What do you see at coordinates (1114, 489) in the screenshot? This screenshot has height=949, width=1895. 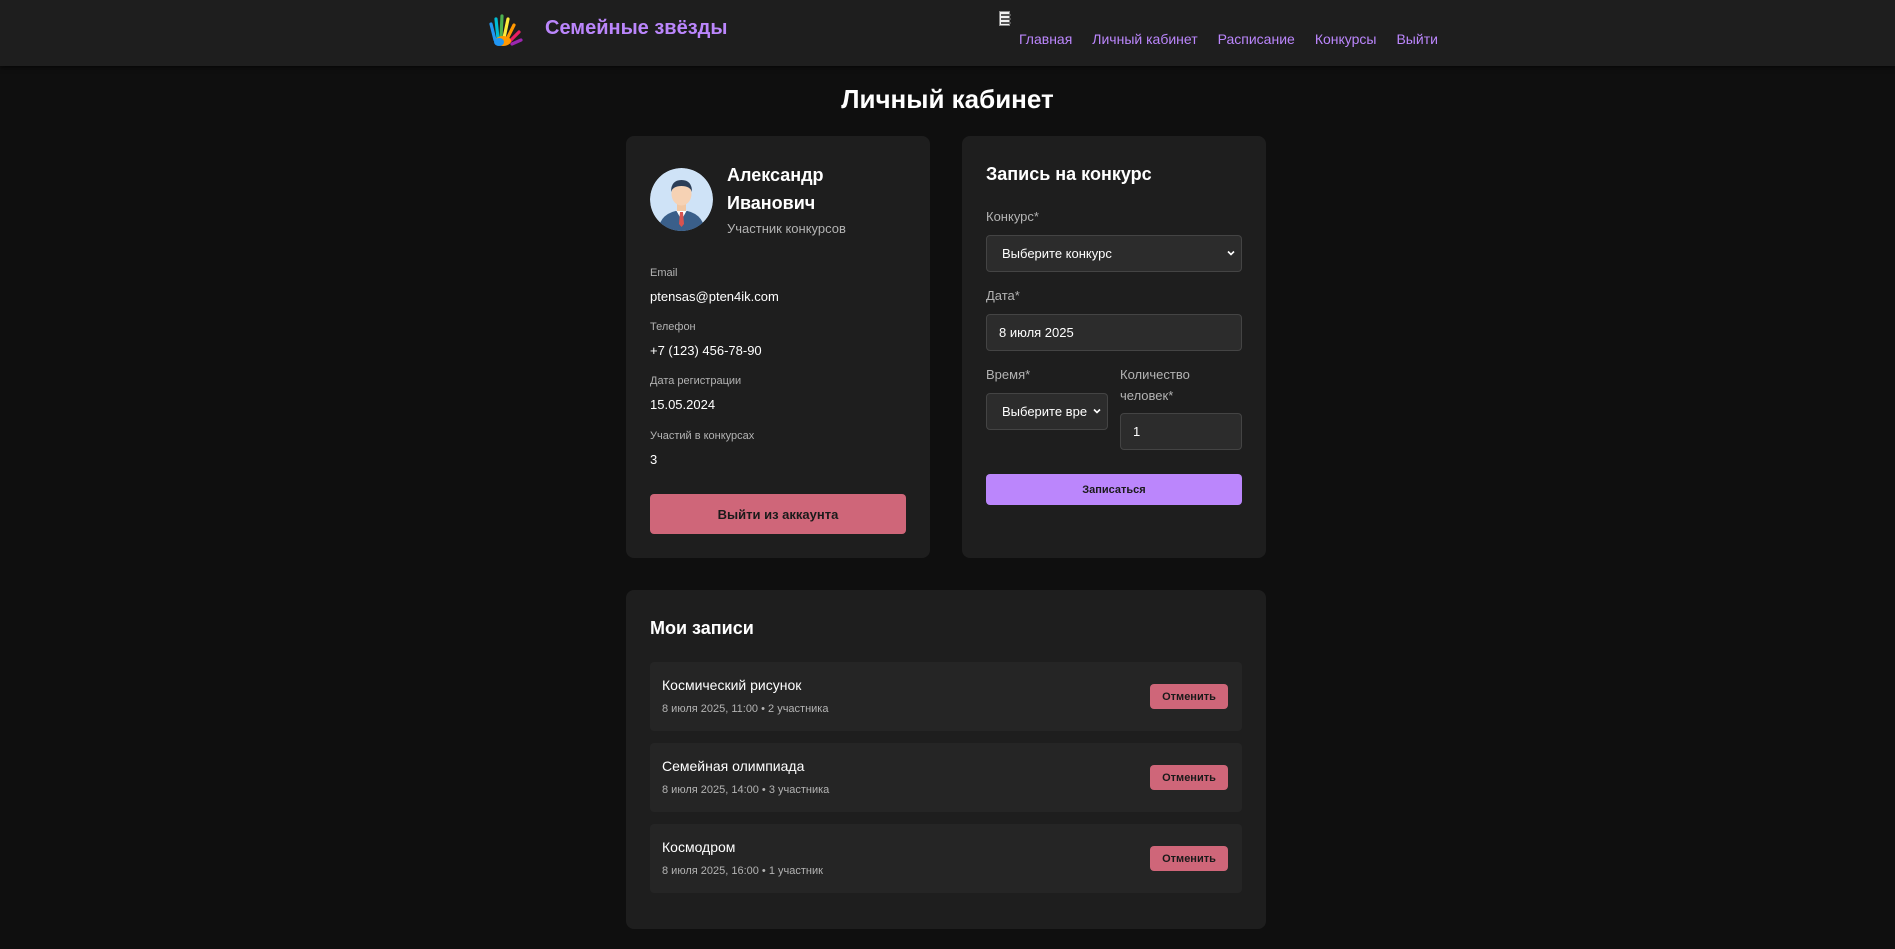 I see `submit-booking-button: Записаться` at bounding box center [1114, 489].